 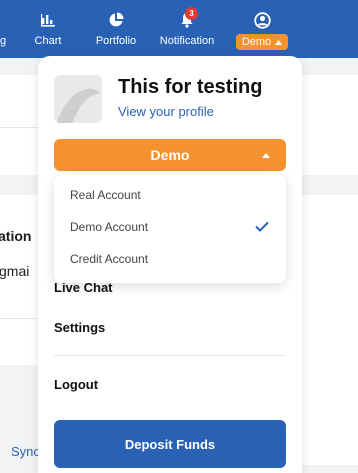 What do you see at coordinates (105, 195) in the screenshot?
I see `account-option-real: Real Account` at bounding box center [105, 195].